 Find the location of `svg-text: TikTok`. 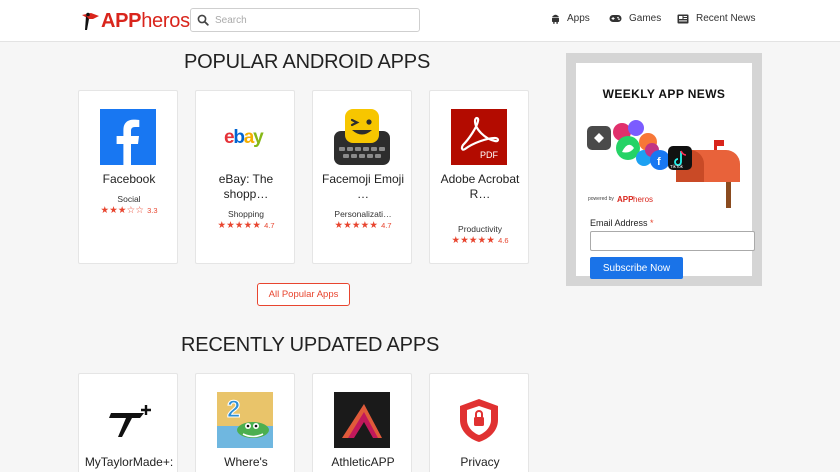

svg-text: TikTok is located at coordinates (677, 166).